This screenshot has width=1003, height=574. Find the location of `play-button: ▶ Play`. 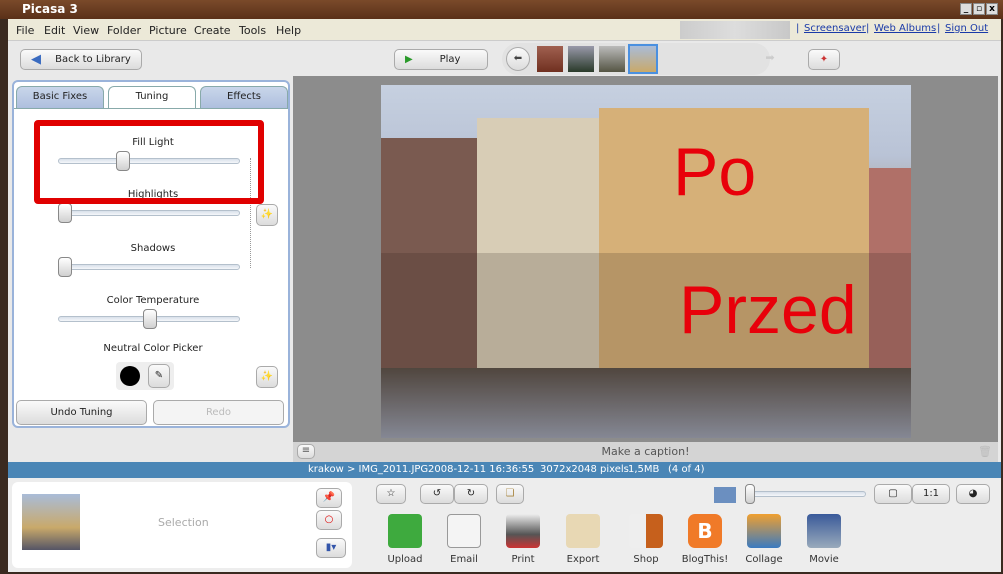

play-button: ▶ Play is located at coordinates (441, 59).